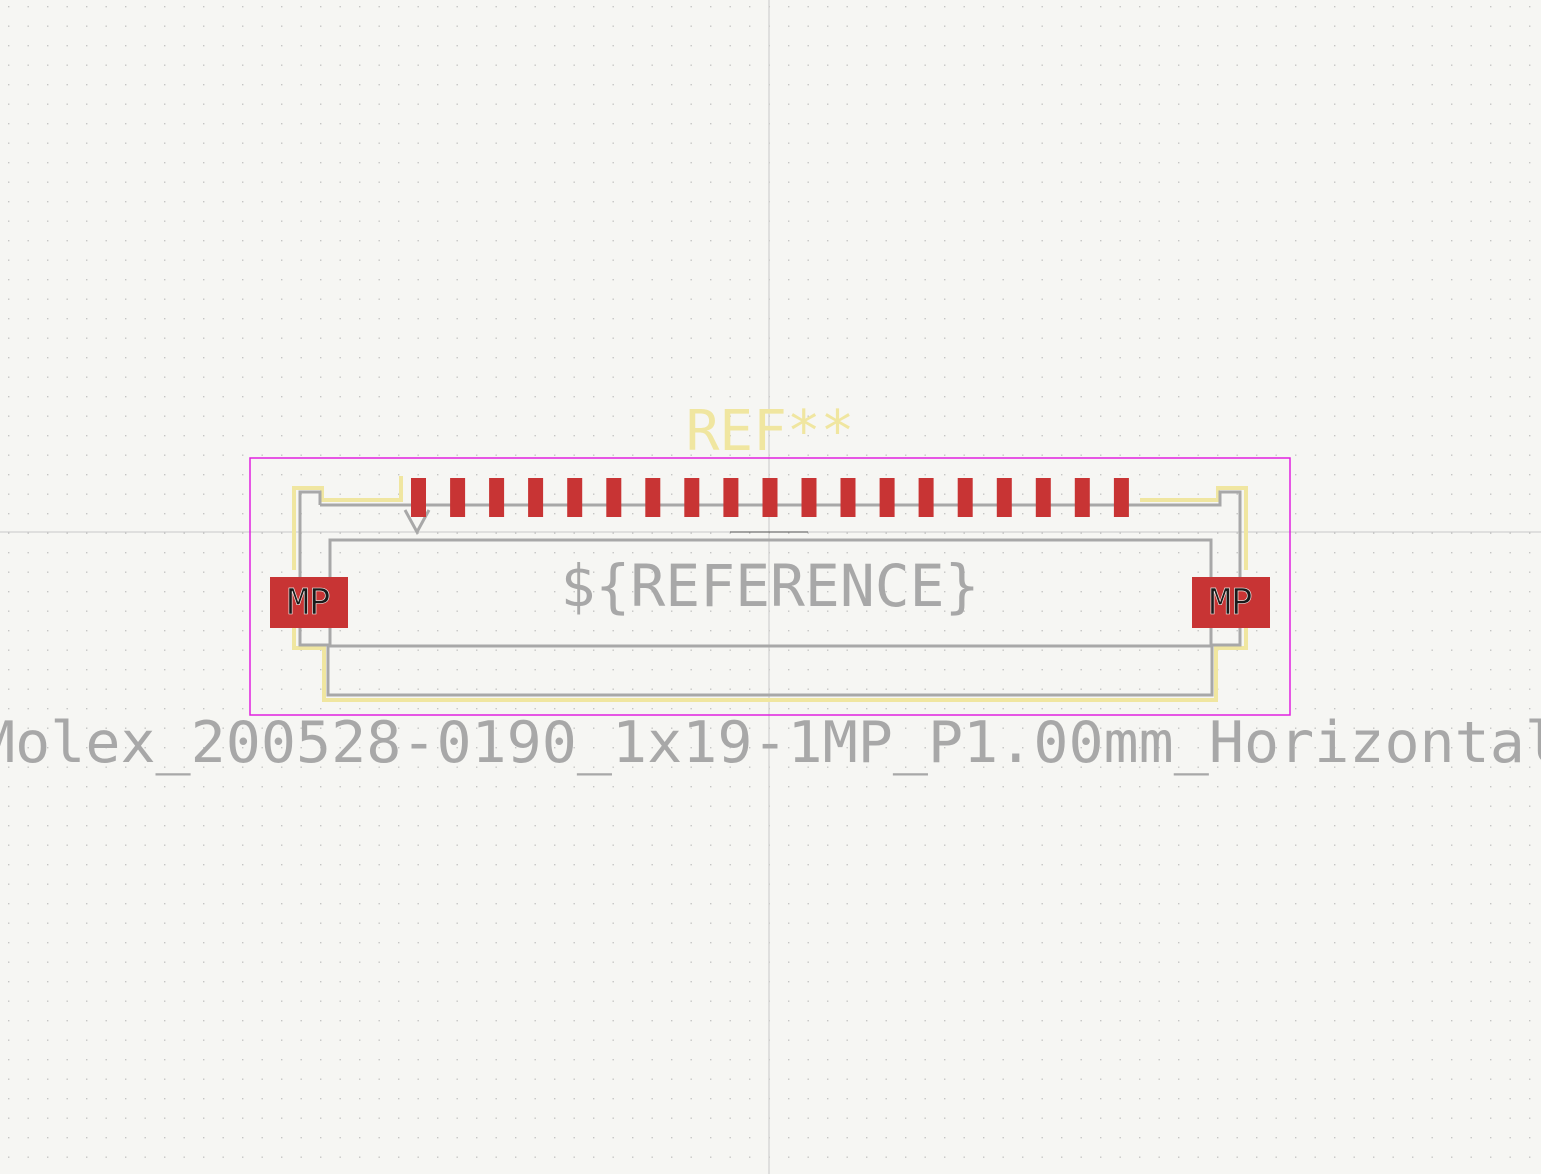 Image resolution: width=1541 pixels, height=1174 pixels. Describe the element at coordinates (530, 665) in the screenshot. I see `silk-left-bottom` at that location.